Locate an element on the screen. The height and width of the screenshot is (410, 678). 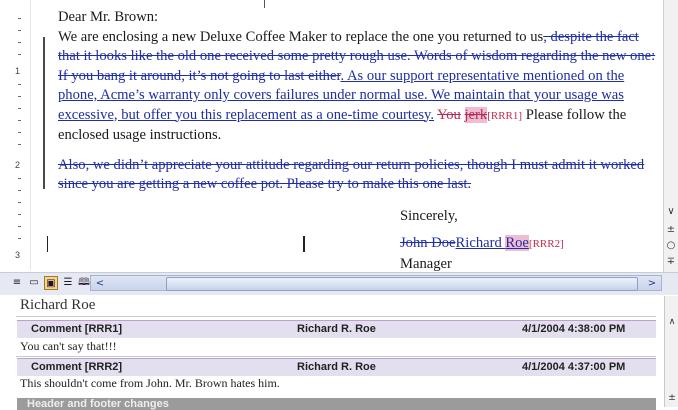
signature-line: John DoeRichard Roe[RRR2] is located at coordinates (358, 244).